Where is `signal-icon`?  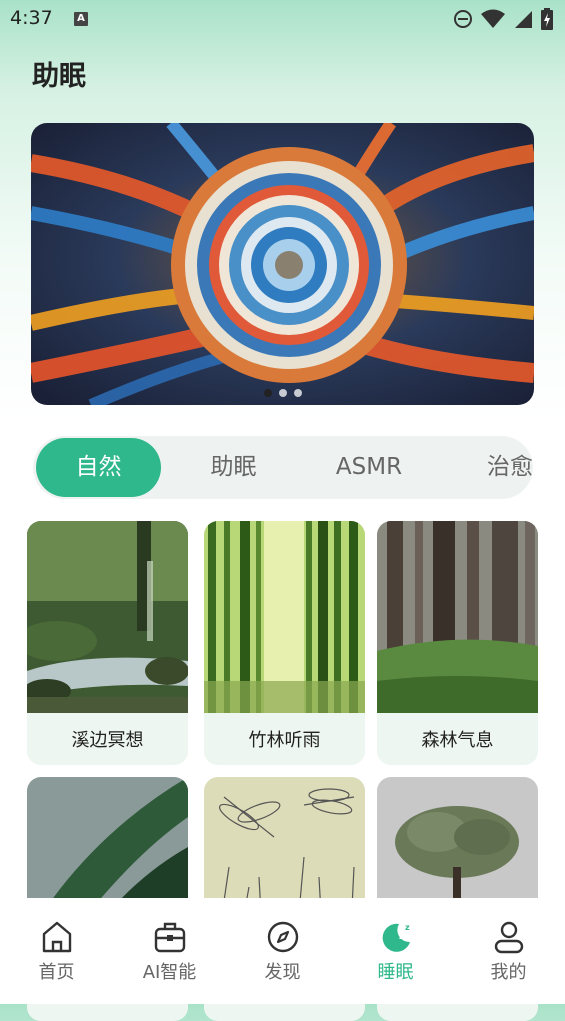 signal-icon is located at coordinates (523, 19).